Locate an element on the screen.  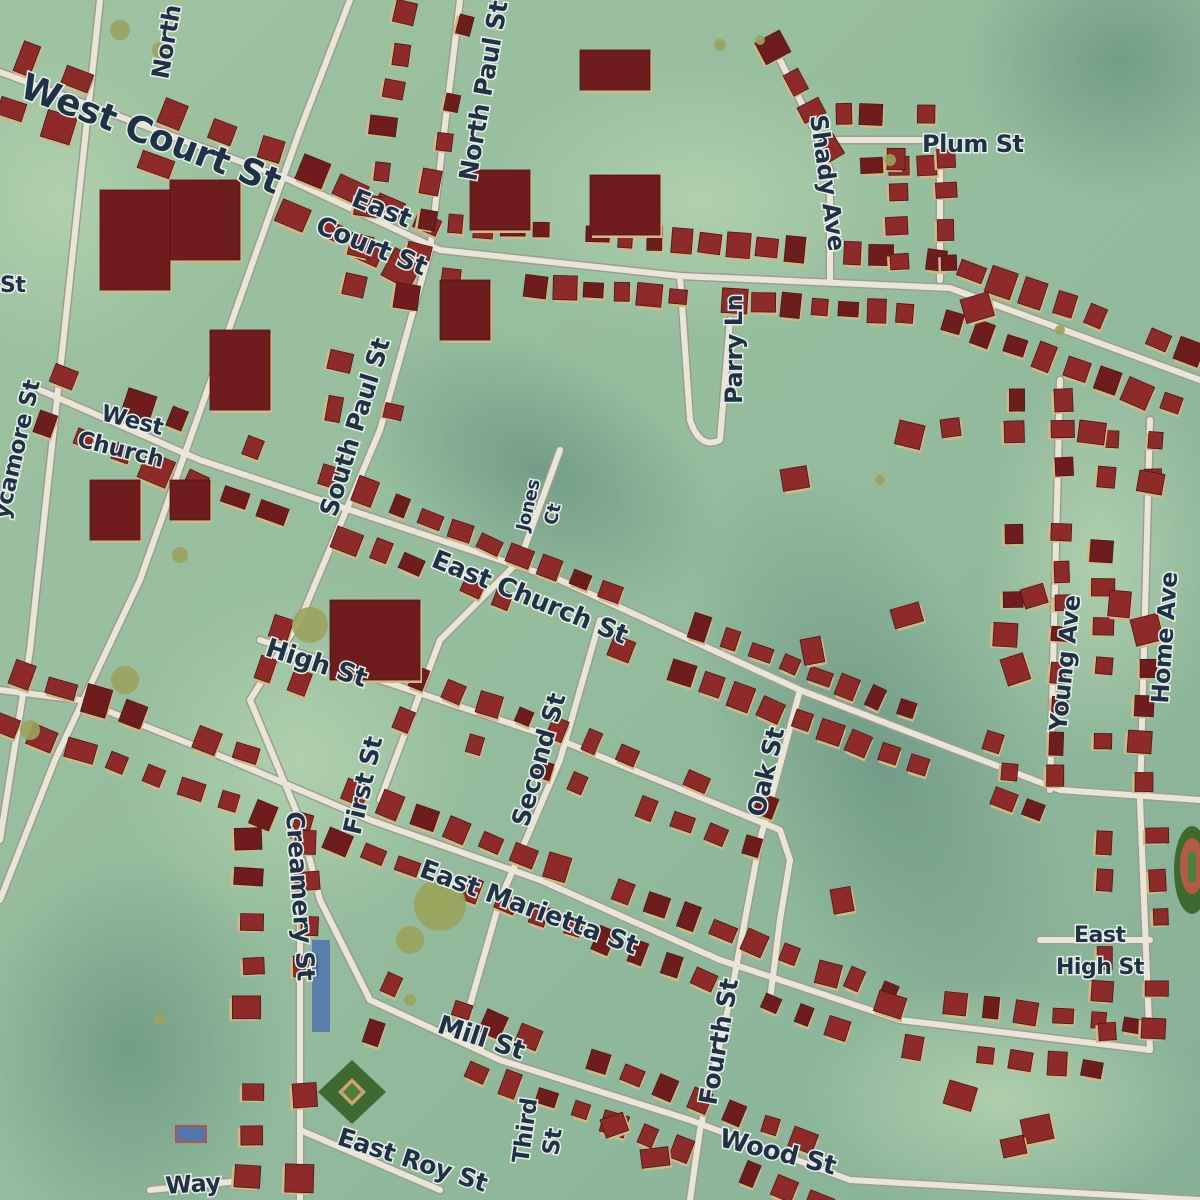
label-east-high-st-2: High St is located at coordinates (1100, 967).